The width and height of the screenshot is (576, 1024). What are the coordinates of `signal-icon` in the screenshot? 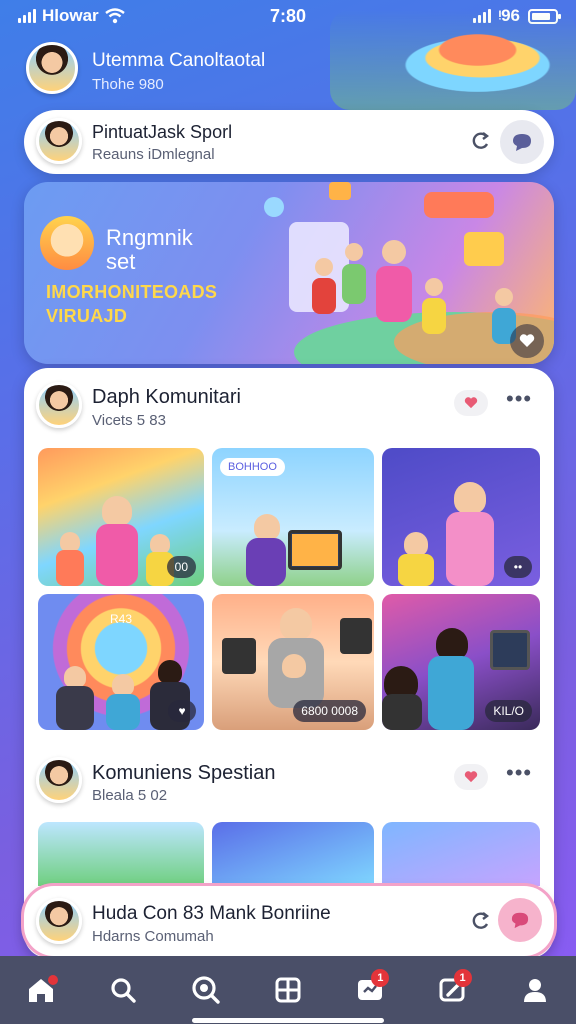 It's located at (27, 16).